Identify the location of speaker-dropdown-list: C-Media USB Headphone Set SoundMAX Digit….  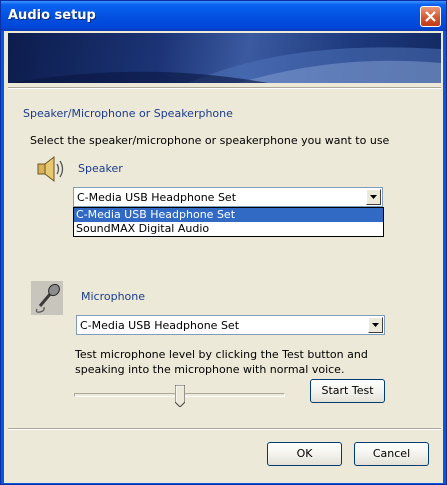
(228, 222).